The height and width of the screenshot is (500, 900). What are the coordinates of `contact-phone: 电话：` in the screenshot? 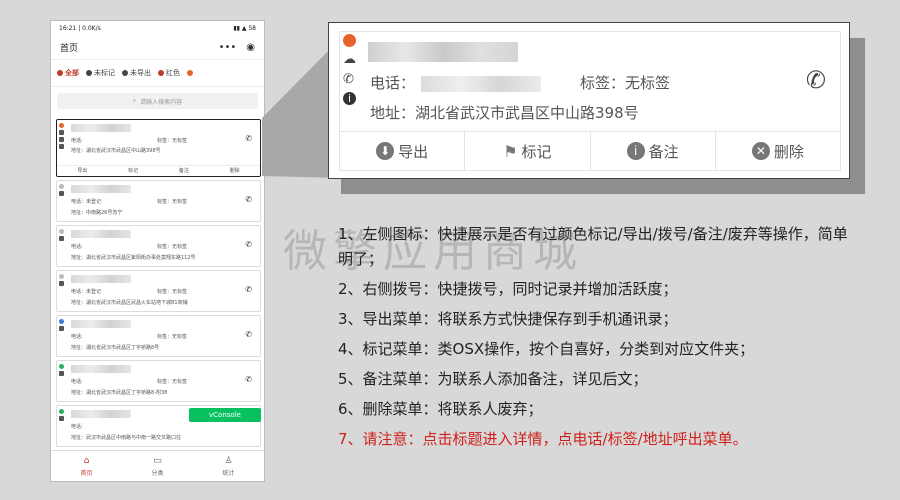 It's located at (456, 82).